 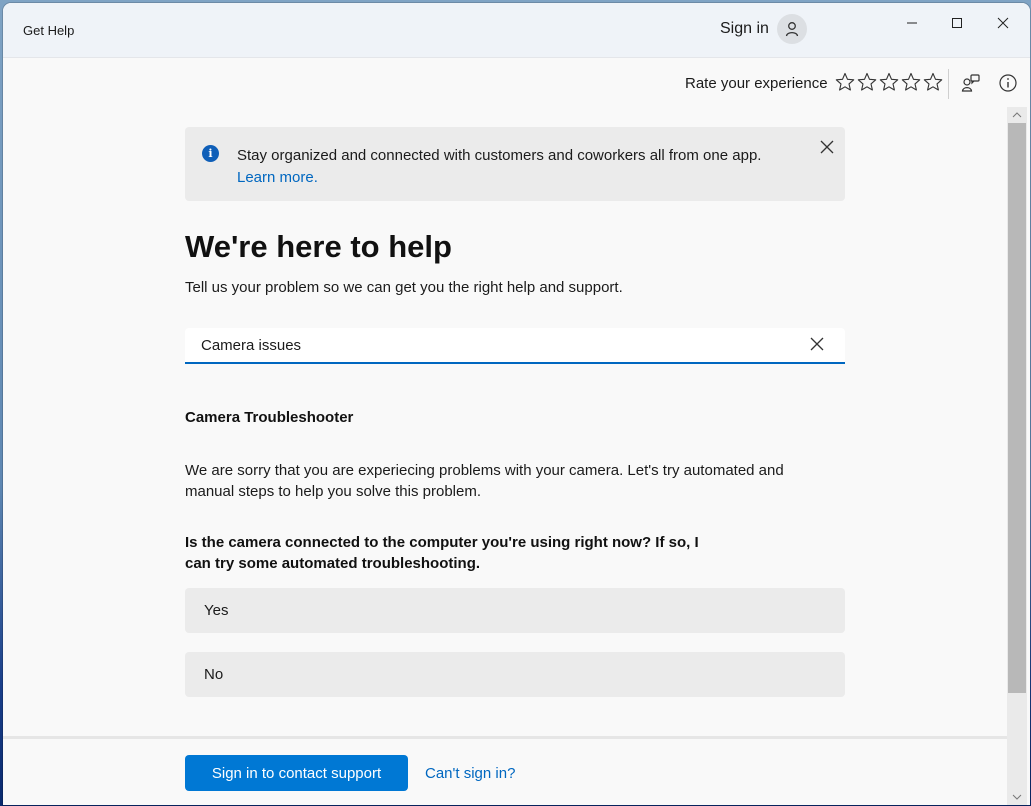 I want to click on info-icon, so click(x=1008, y=83).